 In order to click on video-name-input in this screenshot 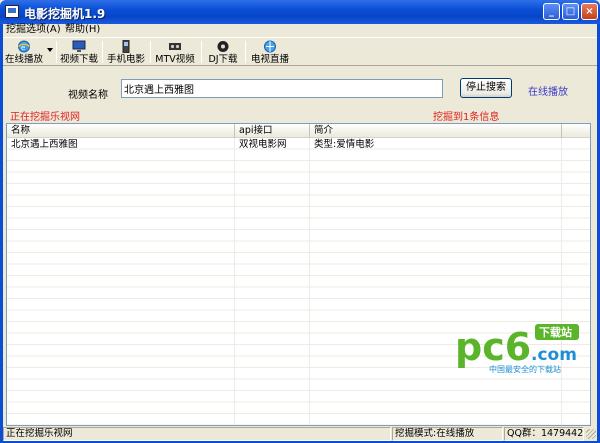, I will do `click(282, 88)`.